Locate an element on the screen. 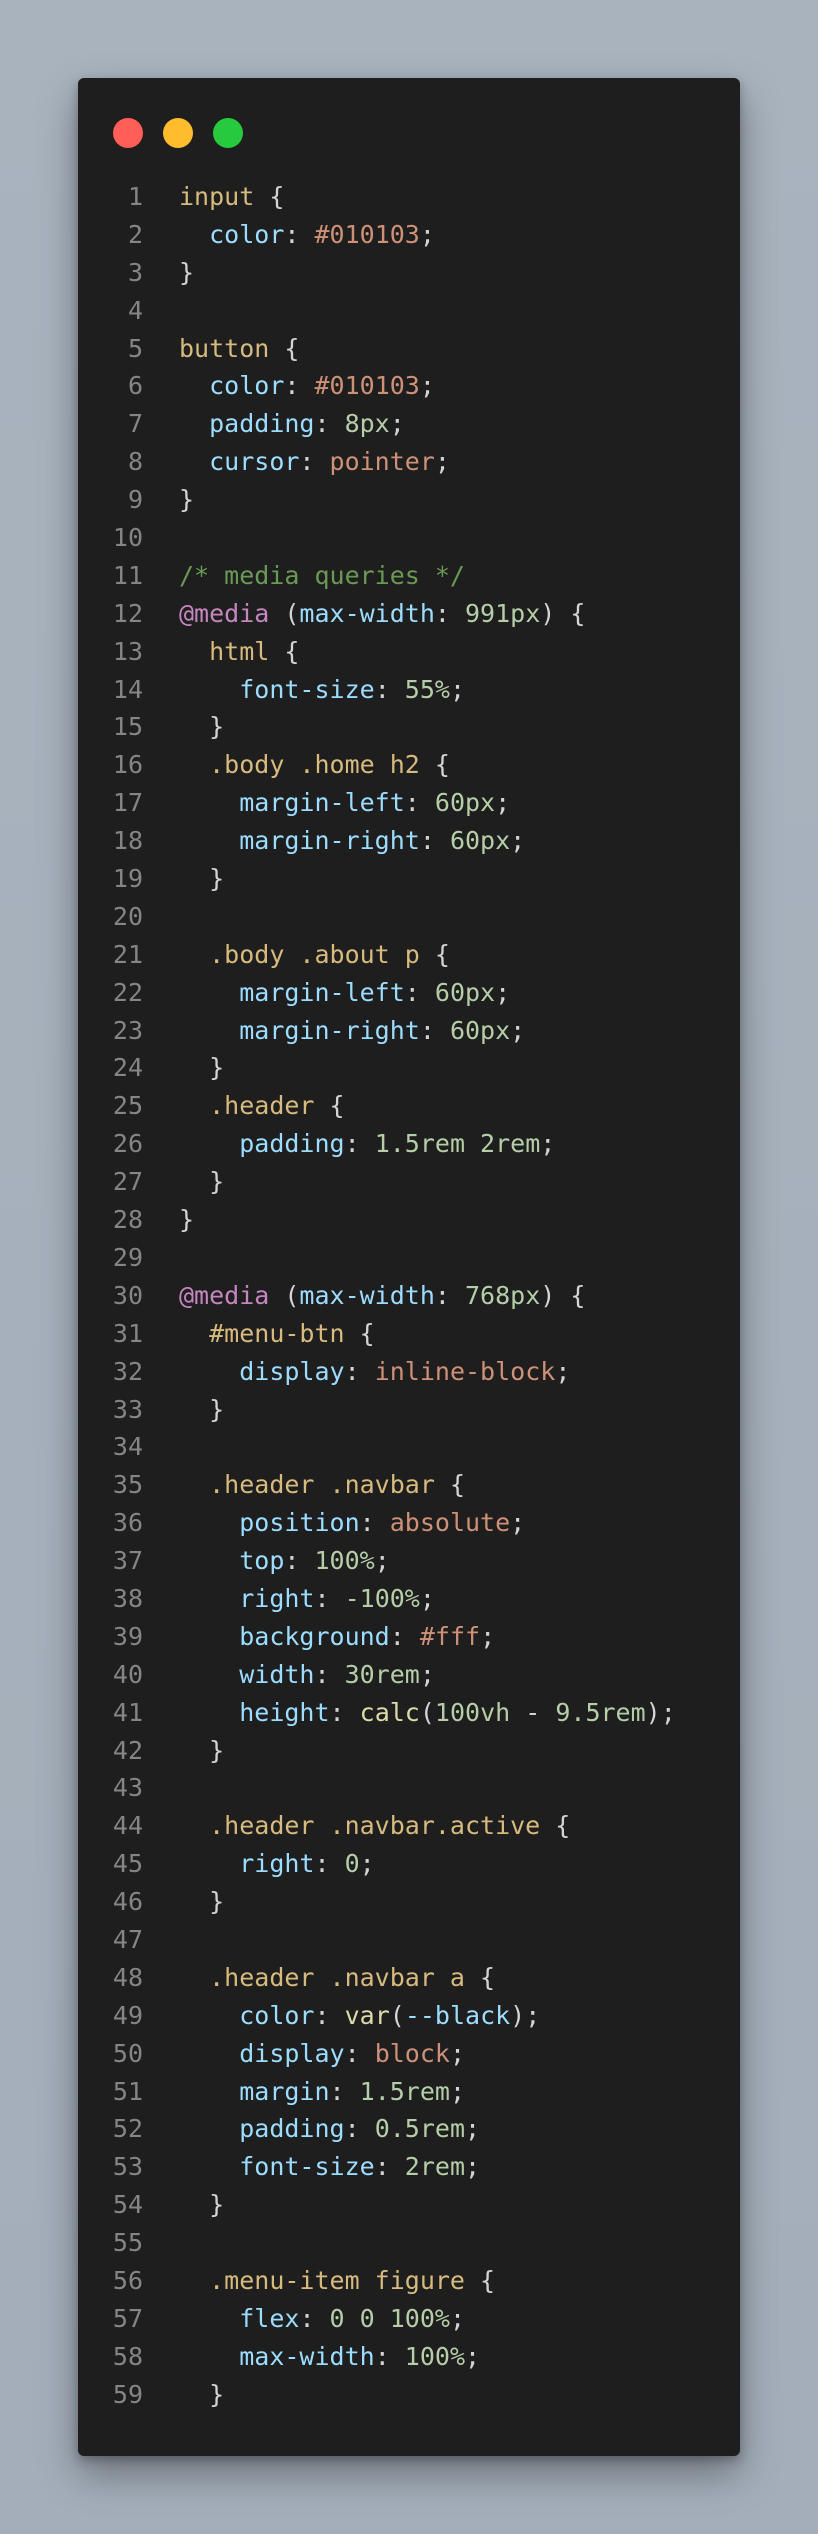  line-text: top: 100%; is located at coordinates (284, 1561).